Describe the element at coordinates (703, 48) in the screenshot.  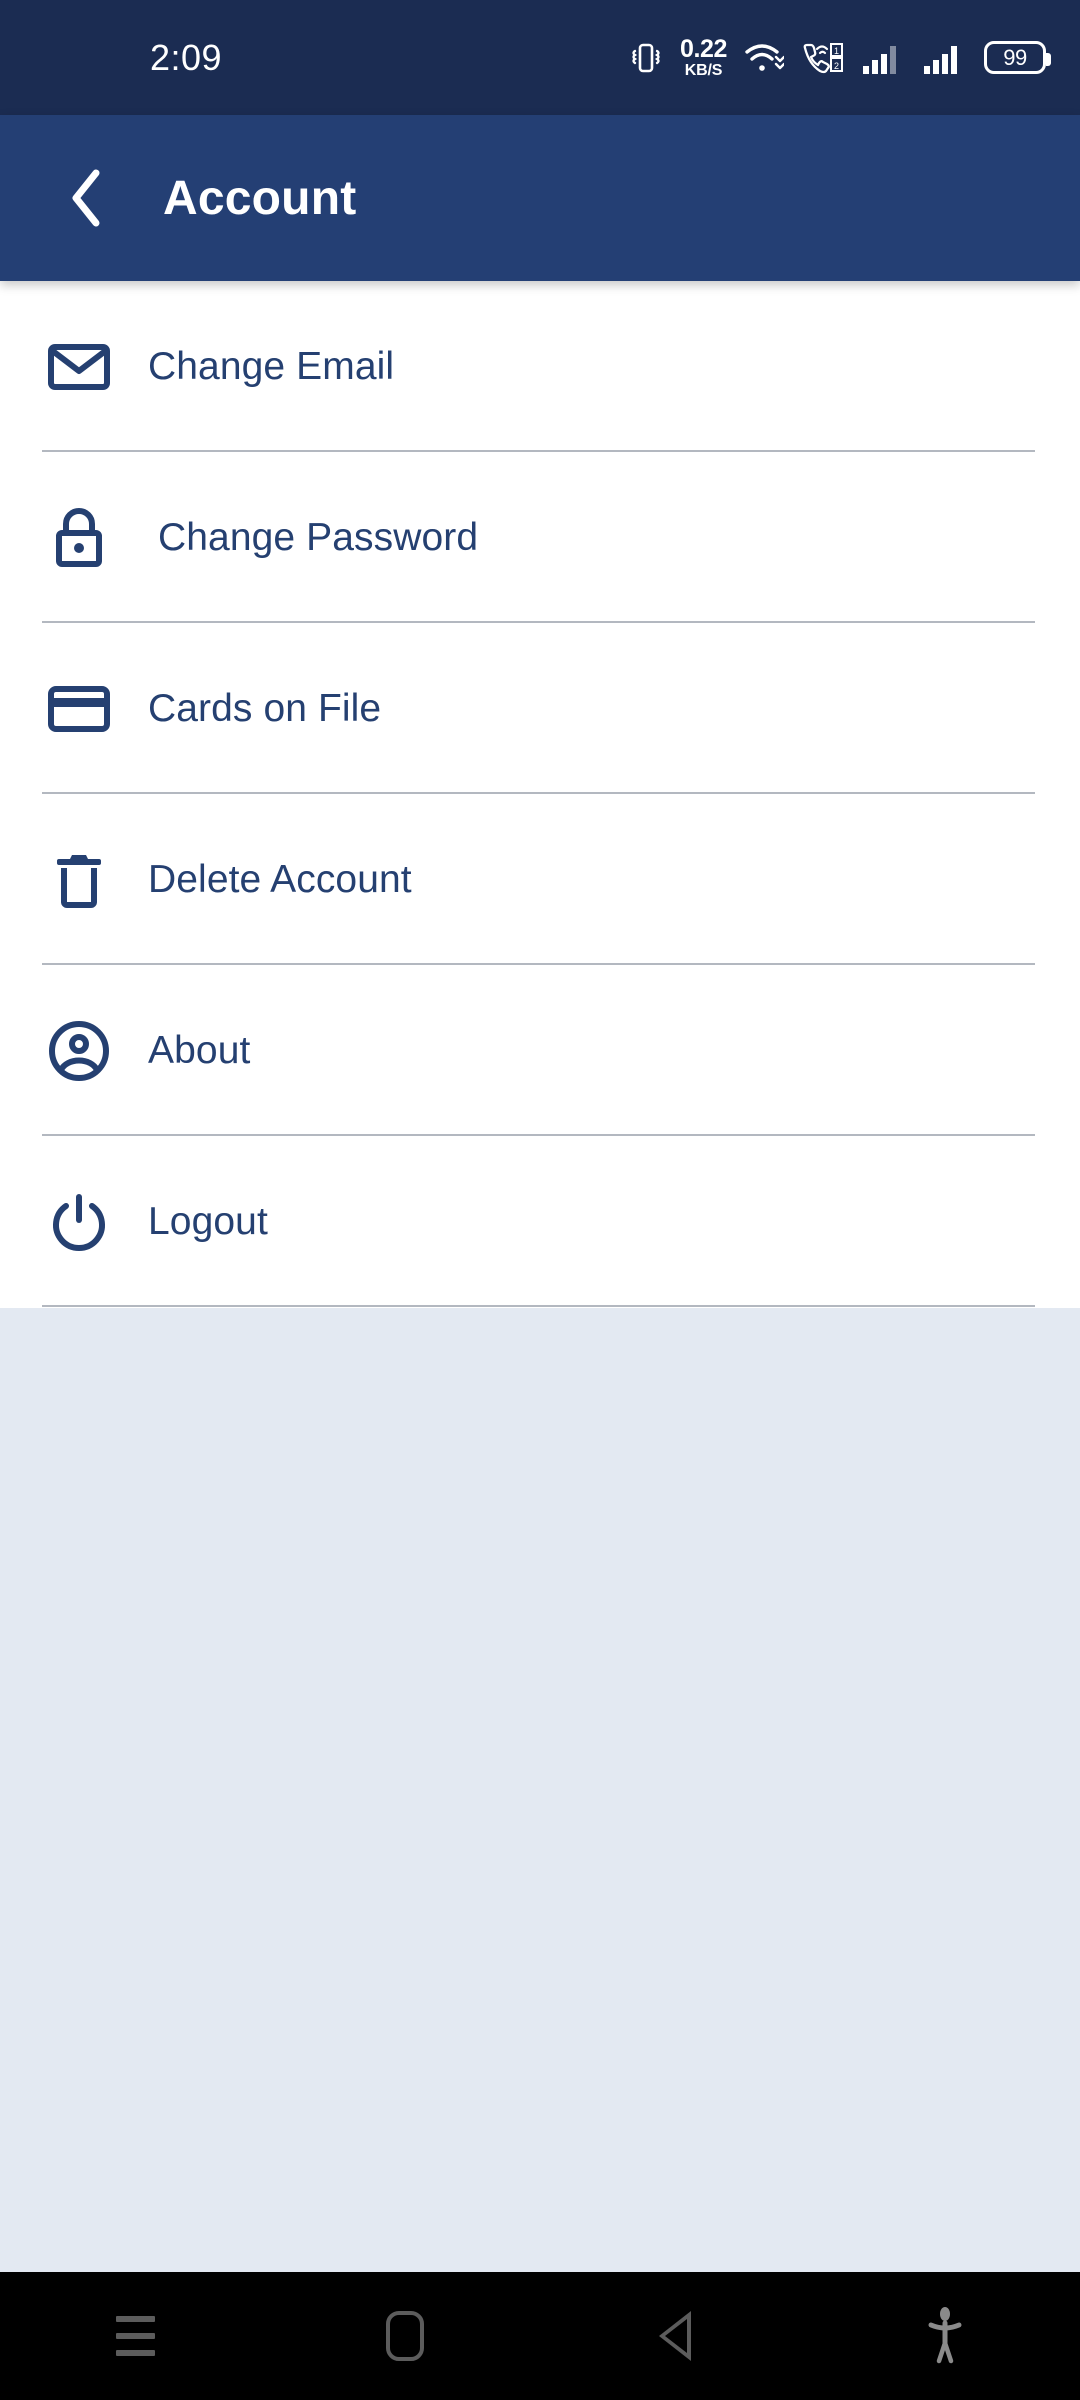
I see `network-speed-value: 0.22` at that location.